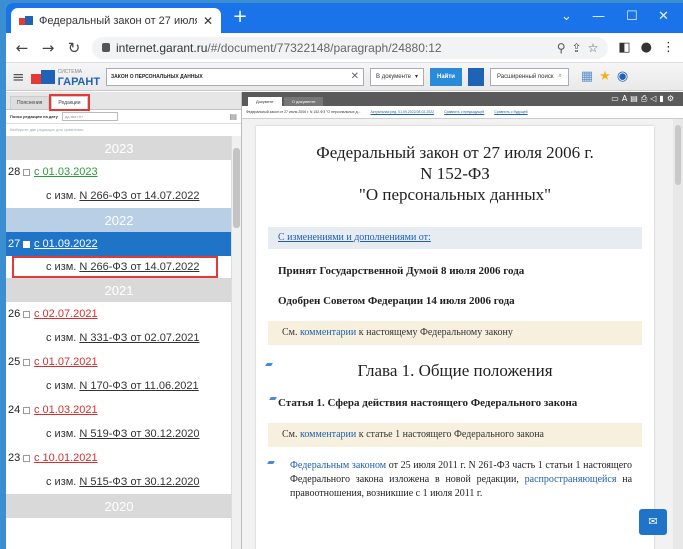  What do you see at coordinates (435, 332) in the screenshot?
I see `note-suffix: к настоящему Федеральному закону` at bounding box center [435, 332].